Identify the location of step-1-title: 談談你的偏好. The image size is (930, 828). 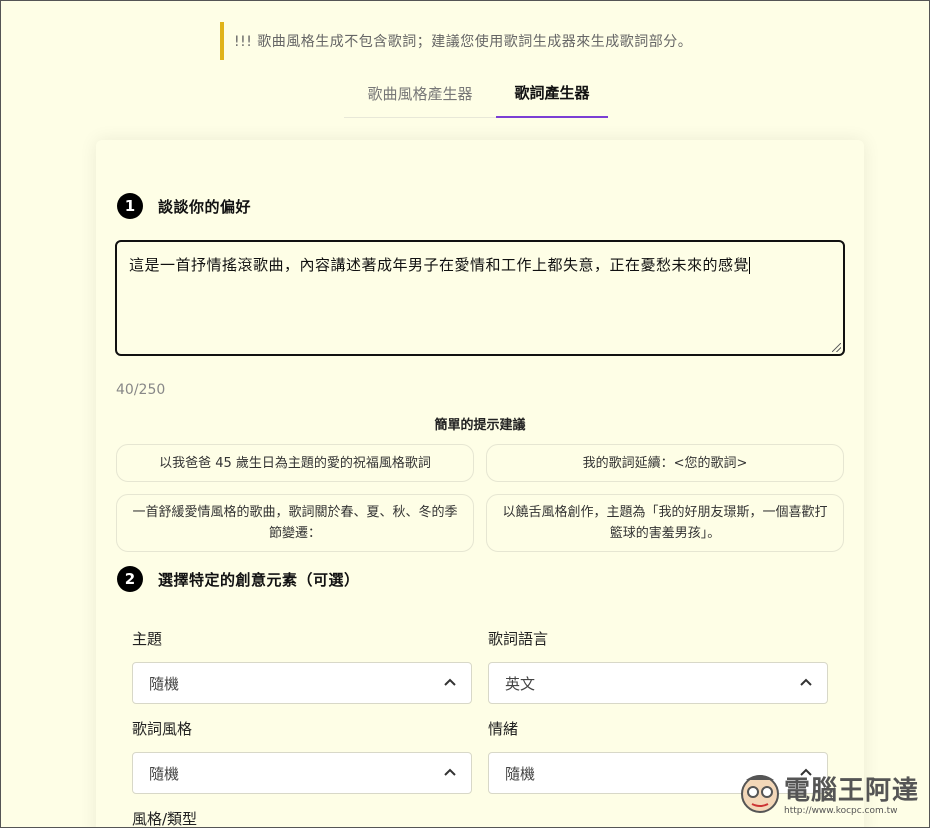
(205, 206).